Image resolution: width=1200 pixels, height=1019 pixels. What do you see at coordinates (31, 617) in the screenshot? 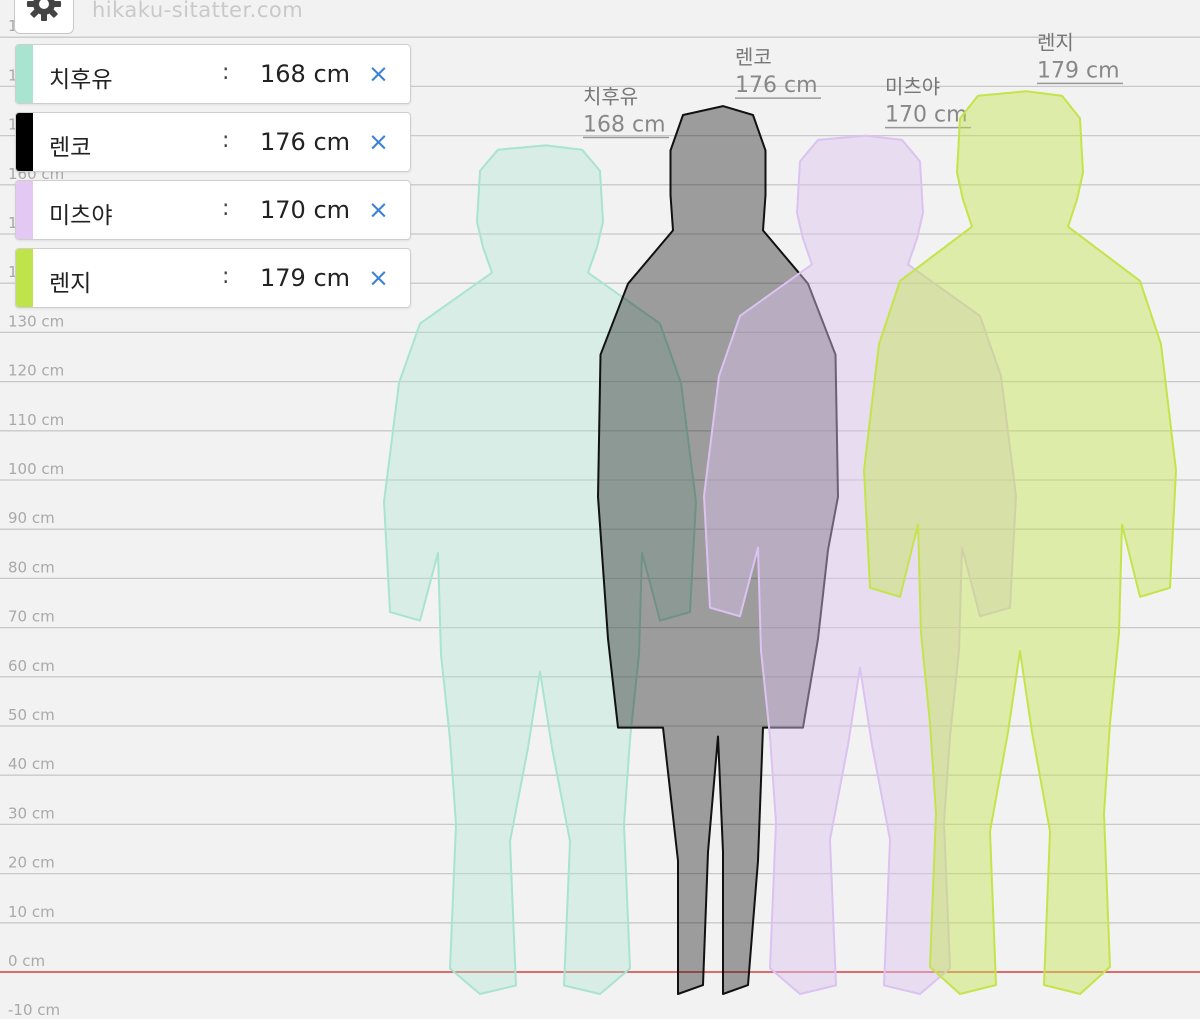
I see `tick-label: 70 cm` at bounding box center [31, 617].